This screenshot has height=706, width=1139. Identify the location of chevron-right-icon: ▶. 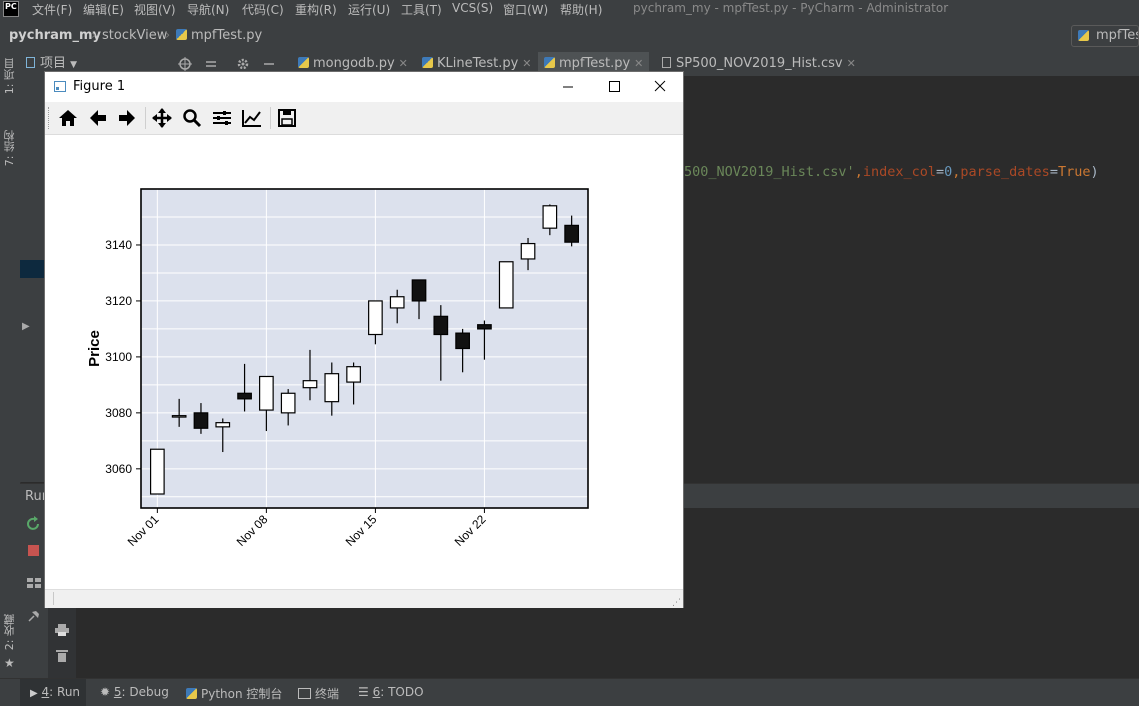
(26, 326).